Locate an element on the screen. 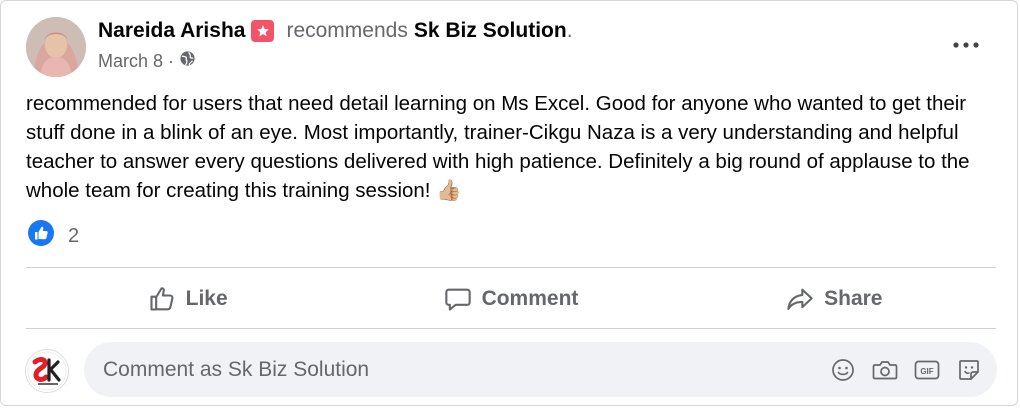 The image size is (1020, 408). reactions-summary: 2 is located at coordinates (54, 236).